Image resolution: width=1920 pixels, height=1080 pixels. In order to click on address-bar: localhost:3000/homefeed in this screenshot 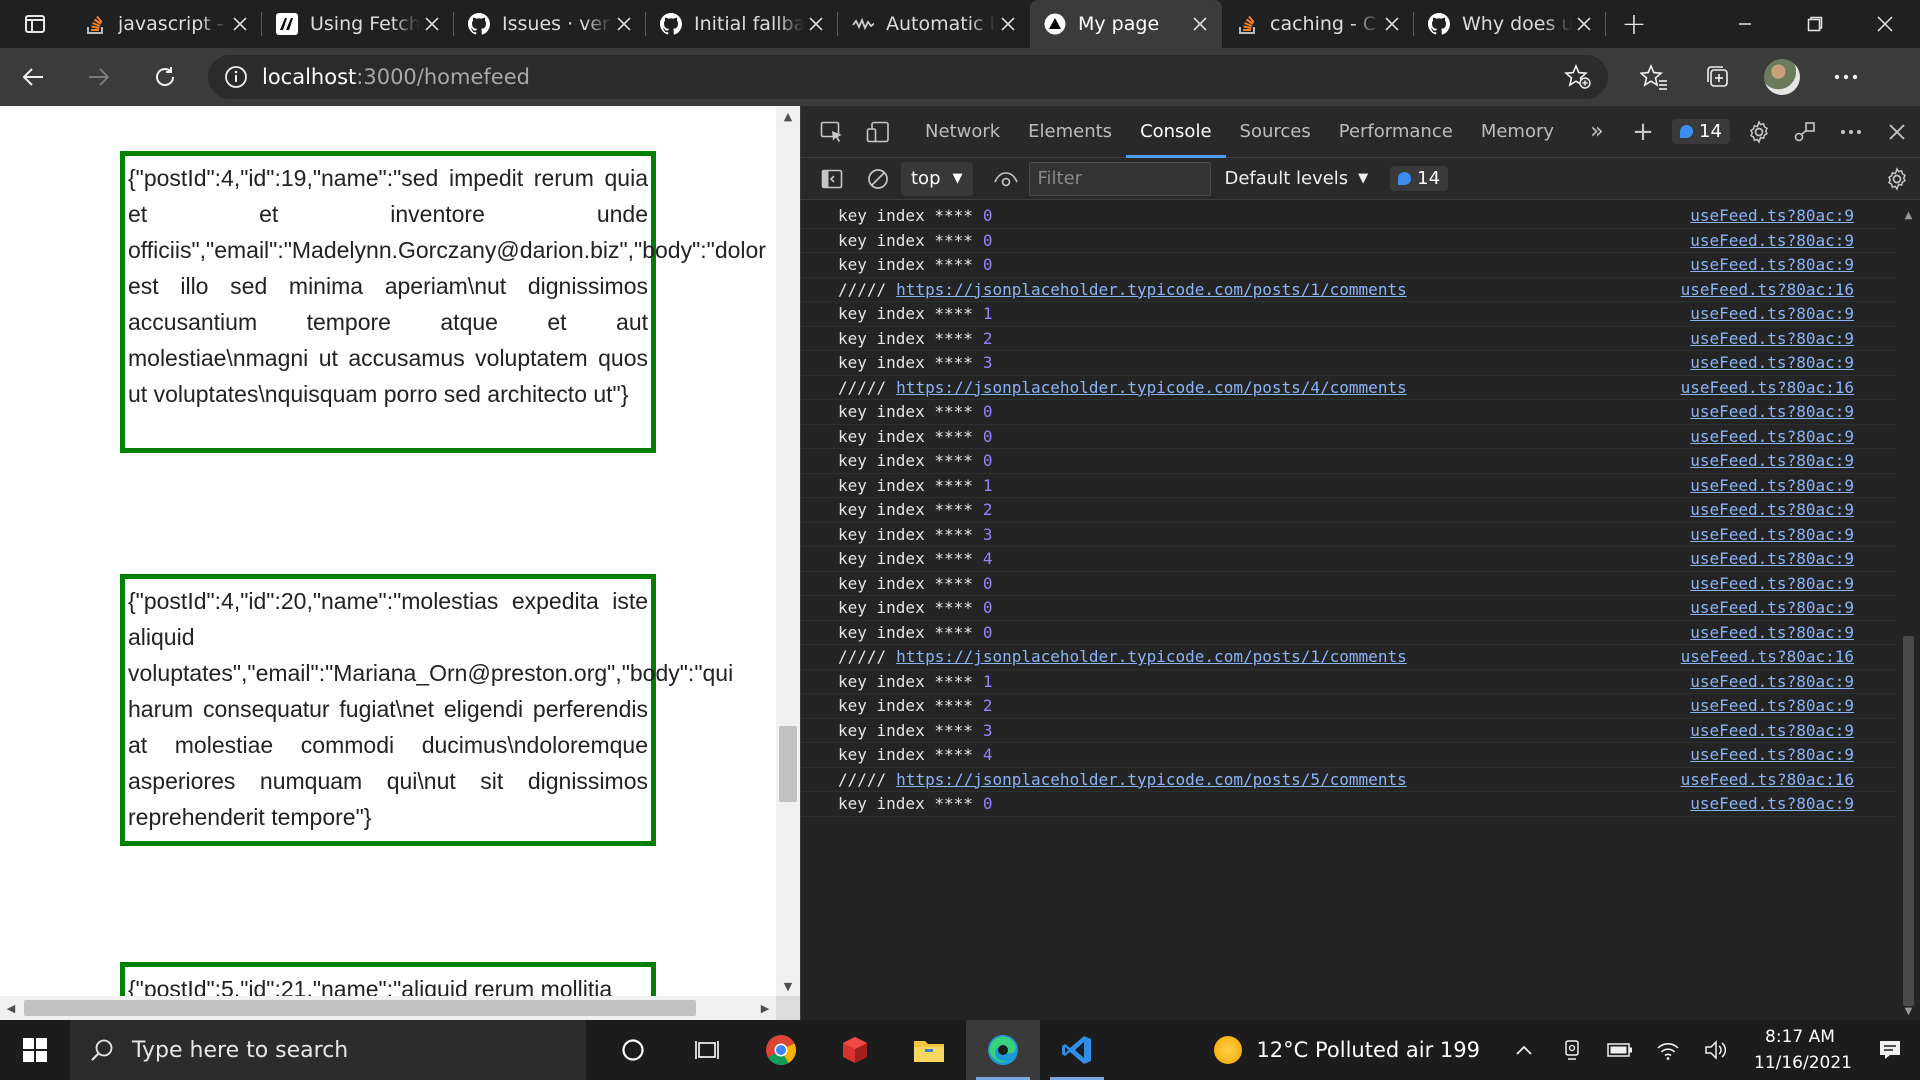, I will do `click(908, 77)`.